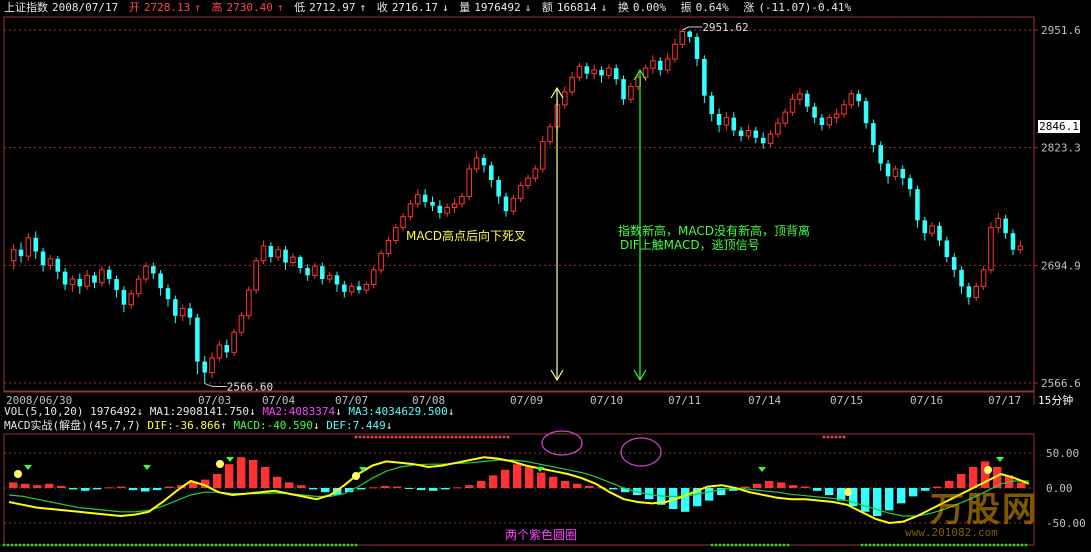  I want to click on trough-marker-line, so click(215, 385).